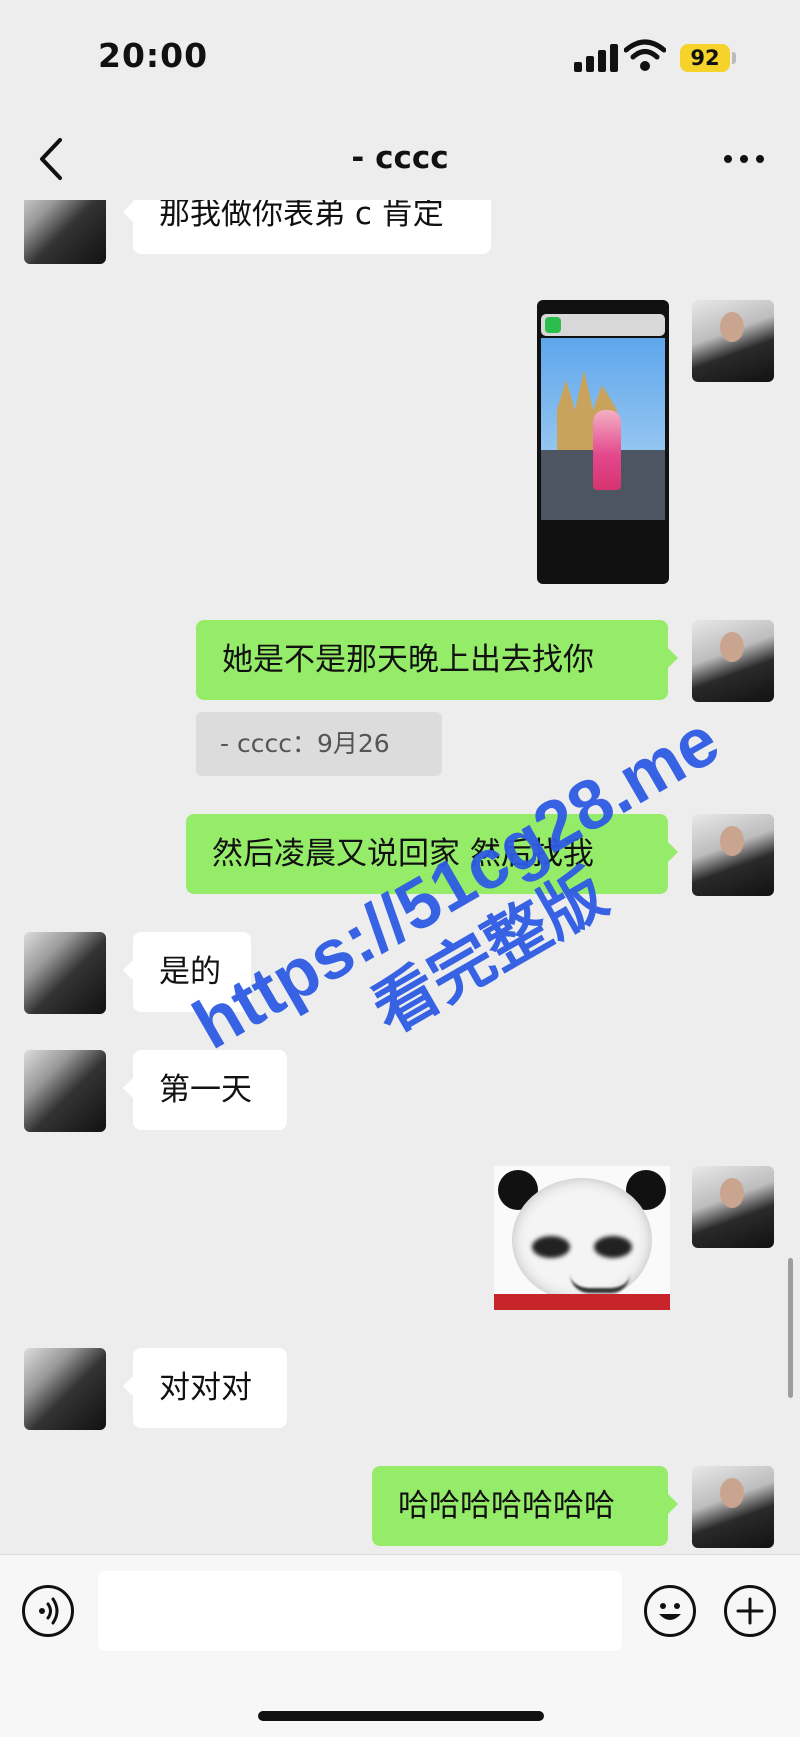 The width and height of the screenshot is (800, 1737). What do you see at coordinates (645, 55) in the screenshot?
I see `wifi-icon` at bounding box center [645, 55].